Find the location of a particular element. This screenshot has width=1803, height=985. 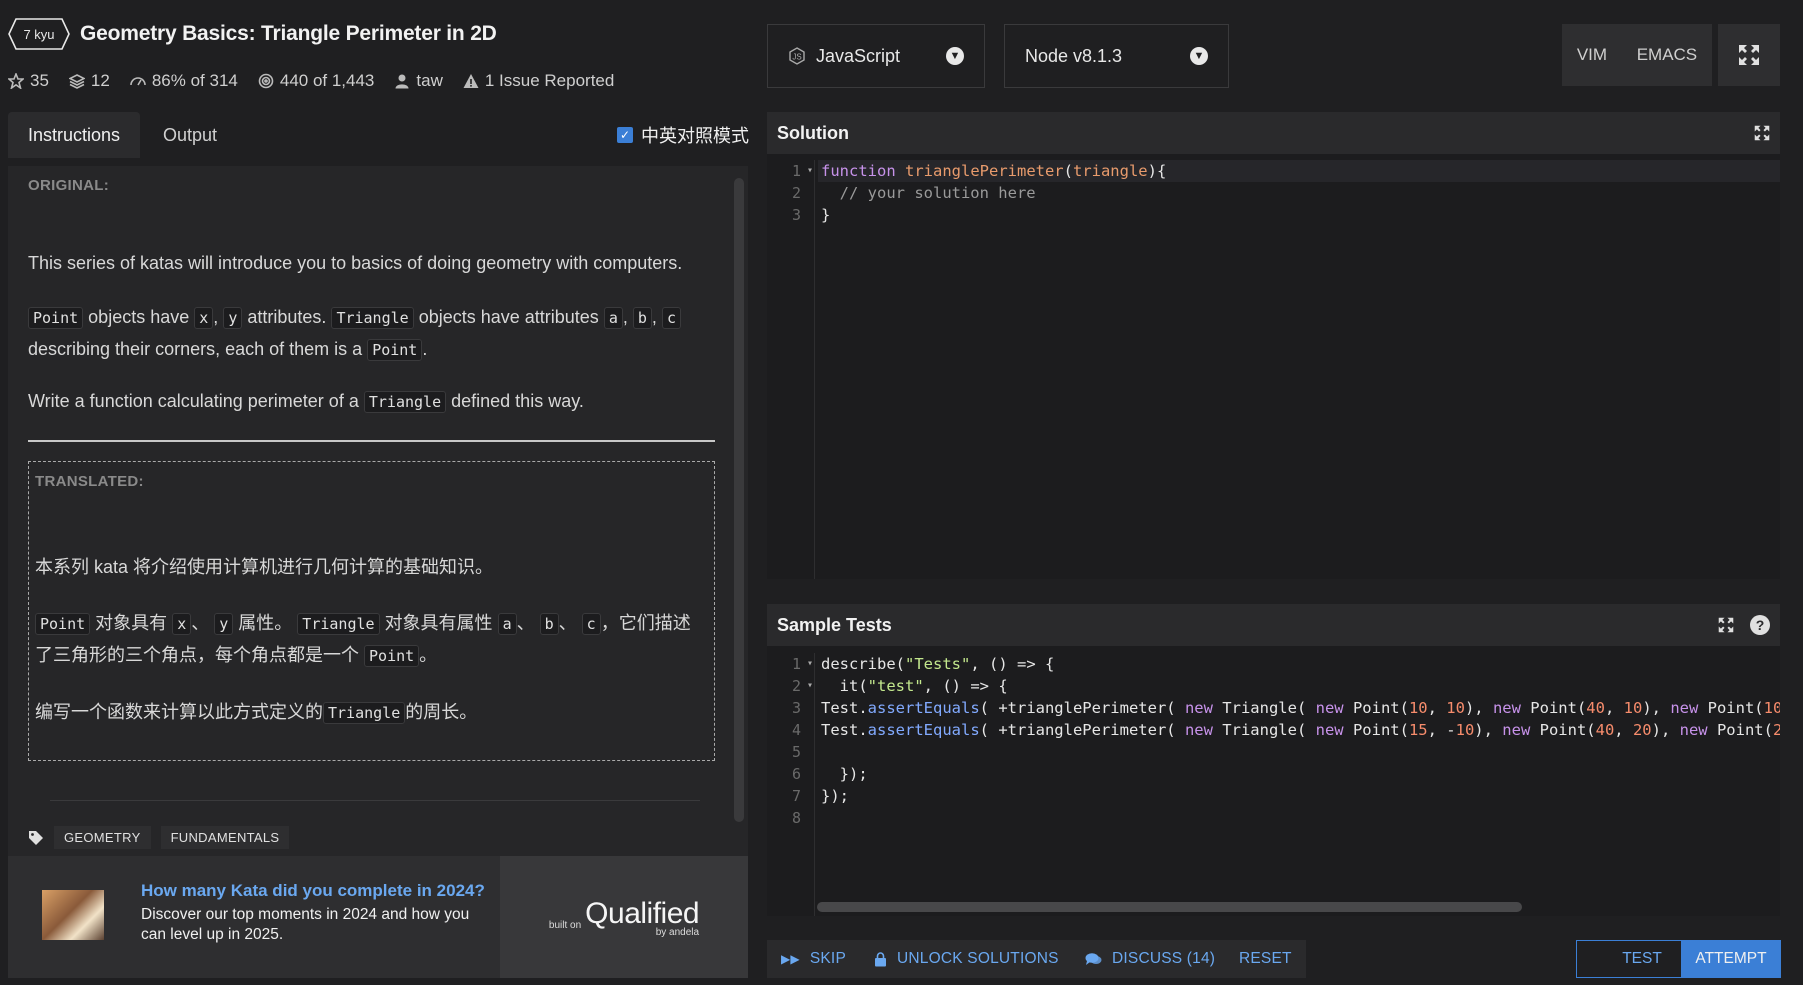

comments-icon is located at coordinates (1093, 959).